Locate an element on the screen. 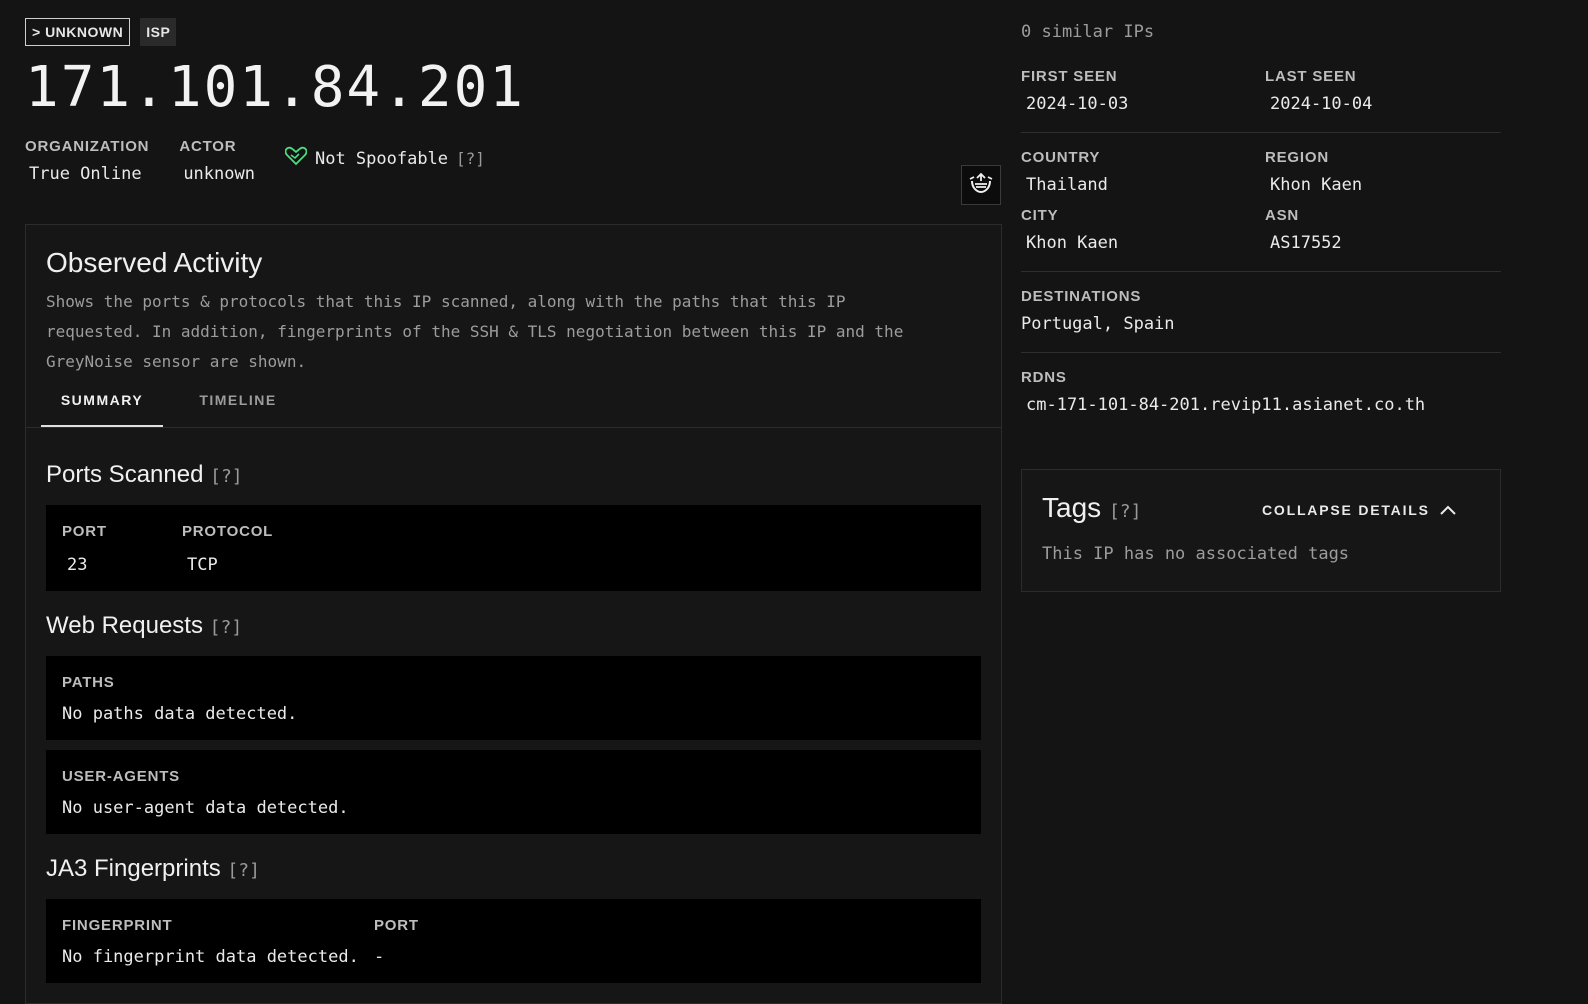  collapse-details-button: COLLAPSE DETAILS is located at coordinates (1359, 510).